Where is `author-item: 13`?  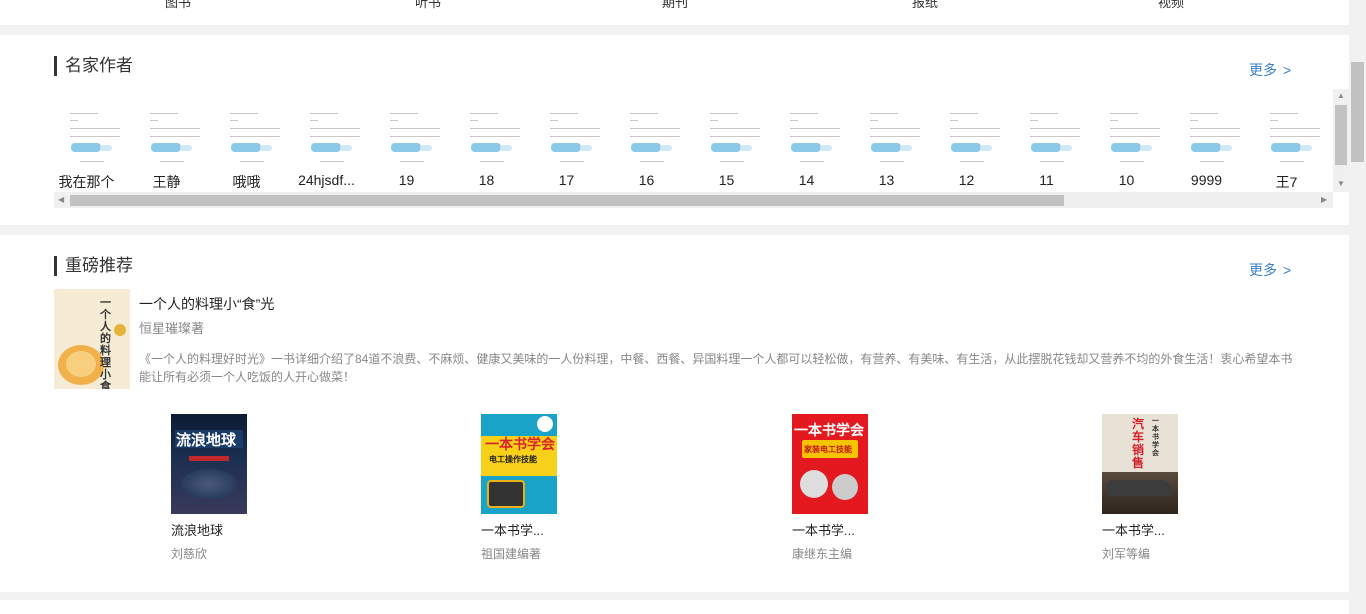
author-item: 13 is located at coordinates (894, 143).